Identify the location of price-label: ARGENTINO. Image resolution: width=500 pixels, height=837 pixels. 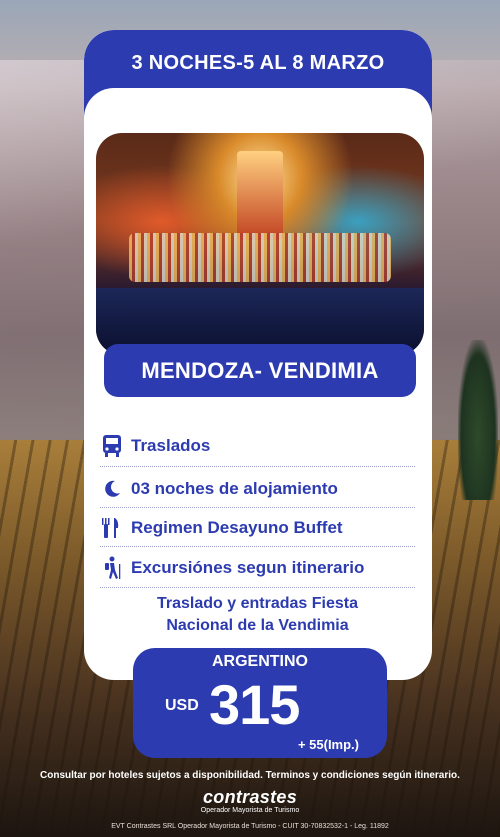
(260, 661).